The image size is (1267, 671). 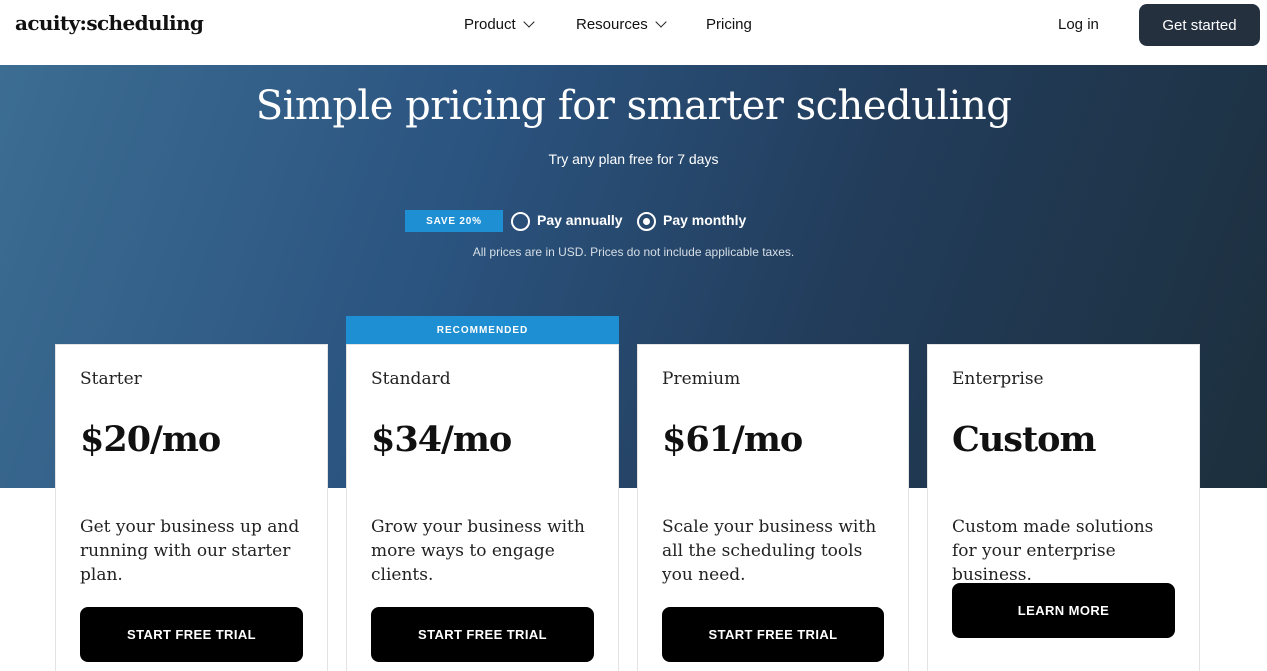 I want to click on plan-price: Custom, so click(x=1024, y=439).